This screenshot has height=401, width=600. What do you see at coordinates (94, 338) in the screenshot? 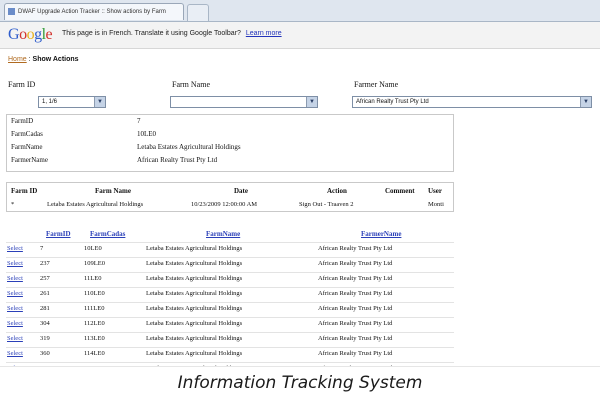
I see `grid-cell-farm-cadas: 113LE0` at bounding box center [94, 338].